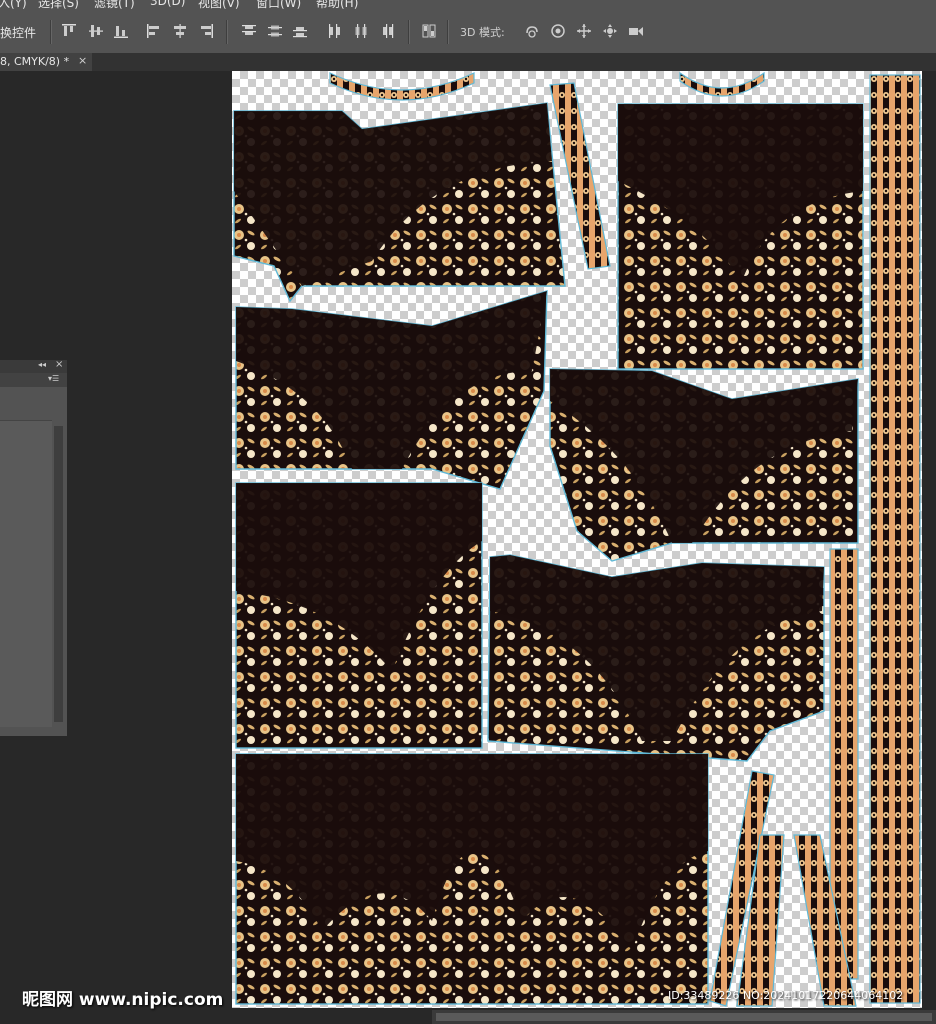 The image size is (936, 1024). What do you see at coordinates (42, 364) in the screenshot?
I see `collapse-panel-icon: ◂◂` at bounding box center [42, 364].